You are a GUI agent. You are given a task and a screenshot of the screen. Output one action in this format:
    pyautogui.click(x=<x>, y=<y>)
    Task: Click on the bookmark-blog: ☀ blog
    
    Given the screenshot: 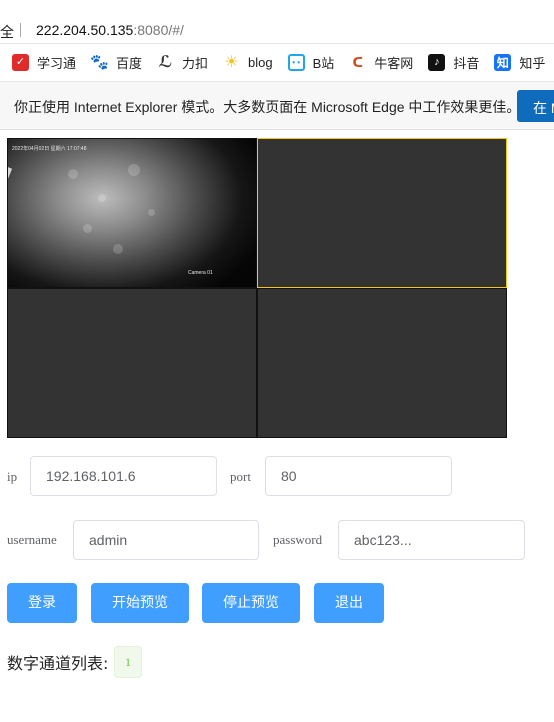 What is the action you would take?
    pyautogui.click(x=248, y=62)
    